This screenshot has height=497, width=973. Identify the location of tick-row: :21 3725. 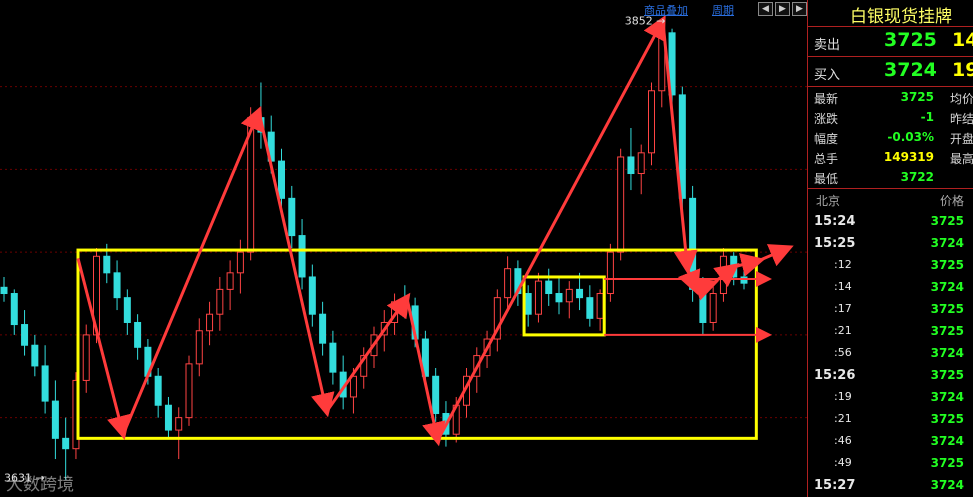
(890, 419).